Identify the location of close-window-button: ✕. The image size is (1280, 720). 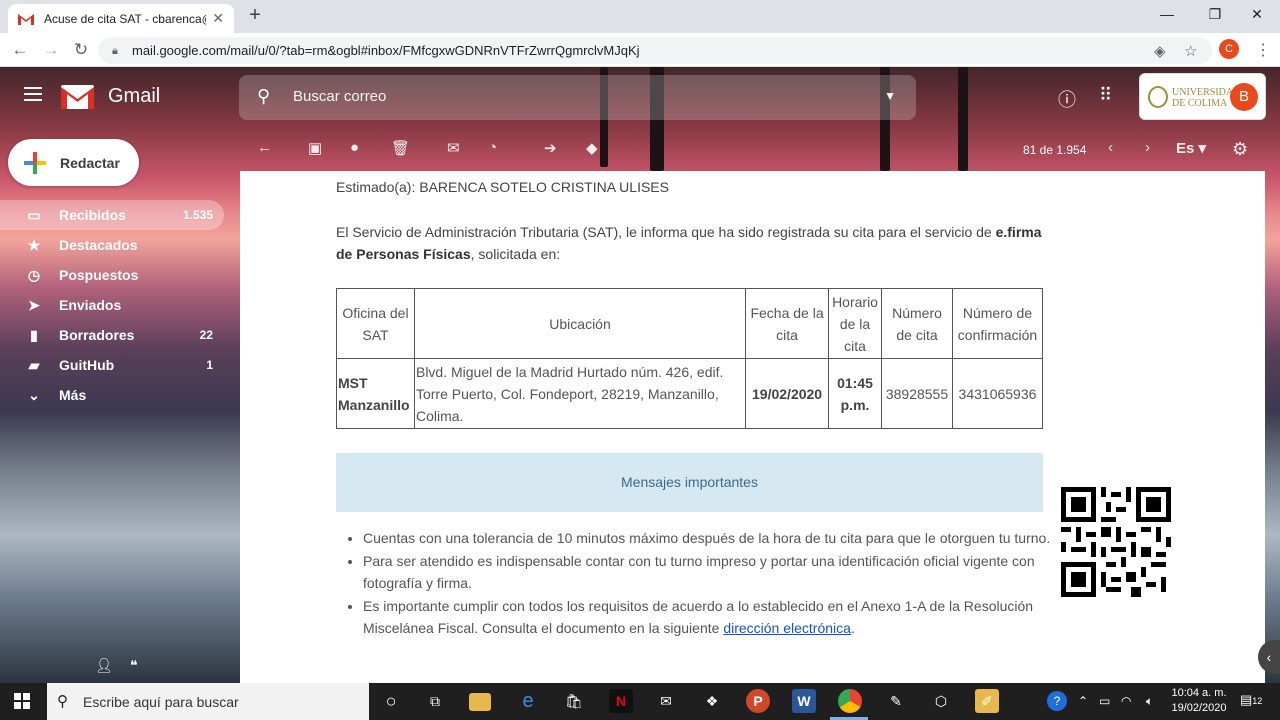
(1257, 15).